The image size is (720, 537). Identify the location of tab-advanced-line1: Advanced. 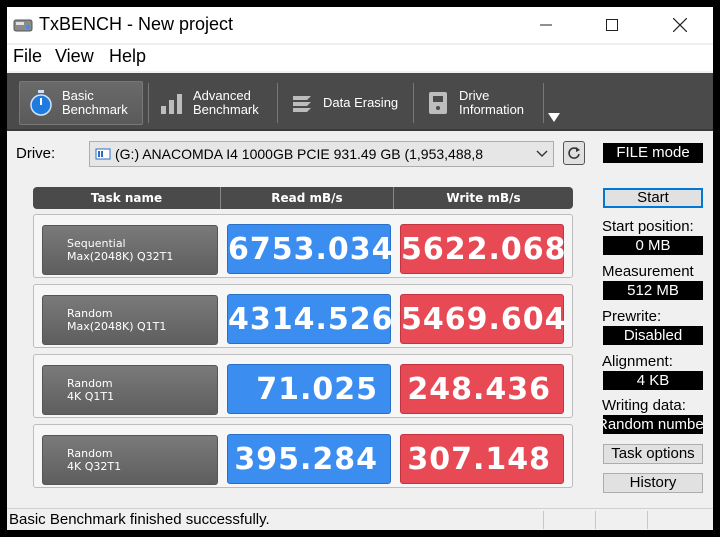
(222, 95).